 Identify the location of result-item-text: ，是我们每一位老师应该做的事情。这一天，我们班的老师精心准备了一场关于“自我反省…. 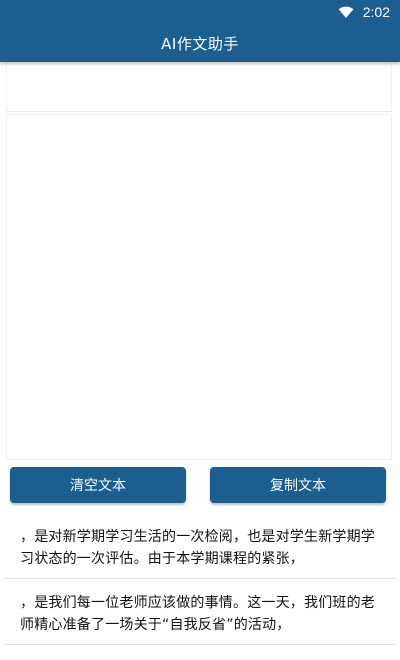
(197, 614).